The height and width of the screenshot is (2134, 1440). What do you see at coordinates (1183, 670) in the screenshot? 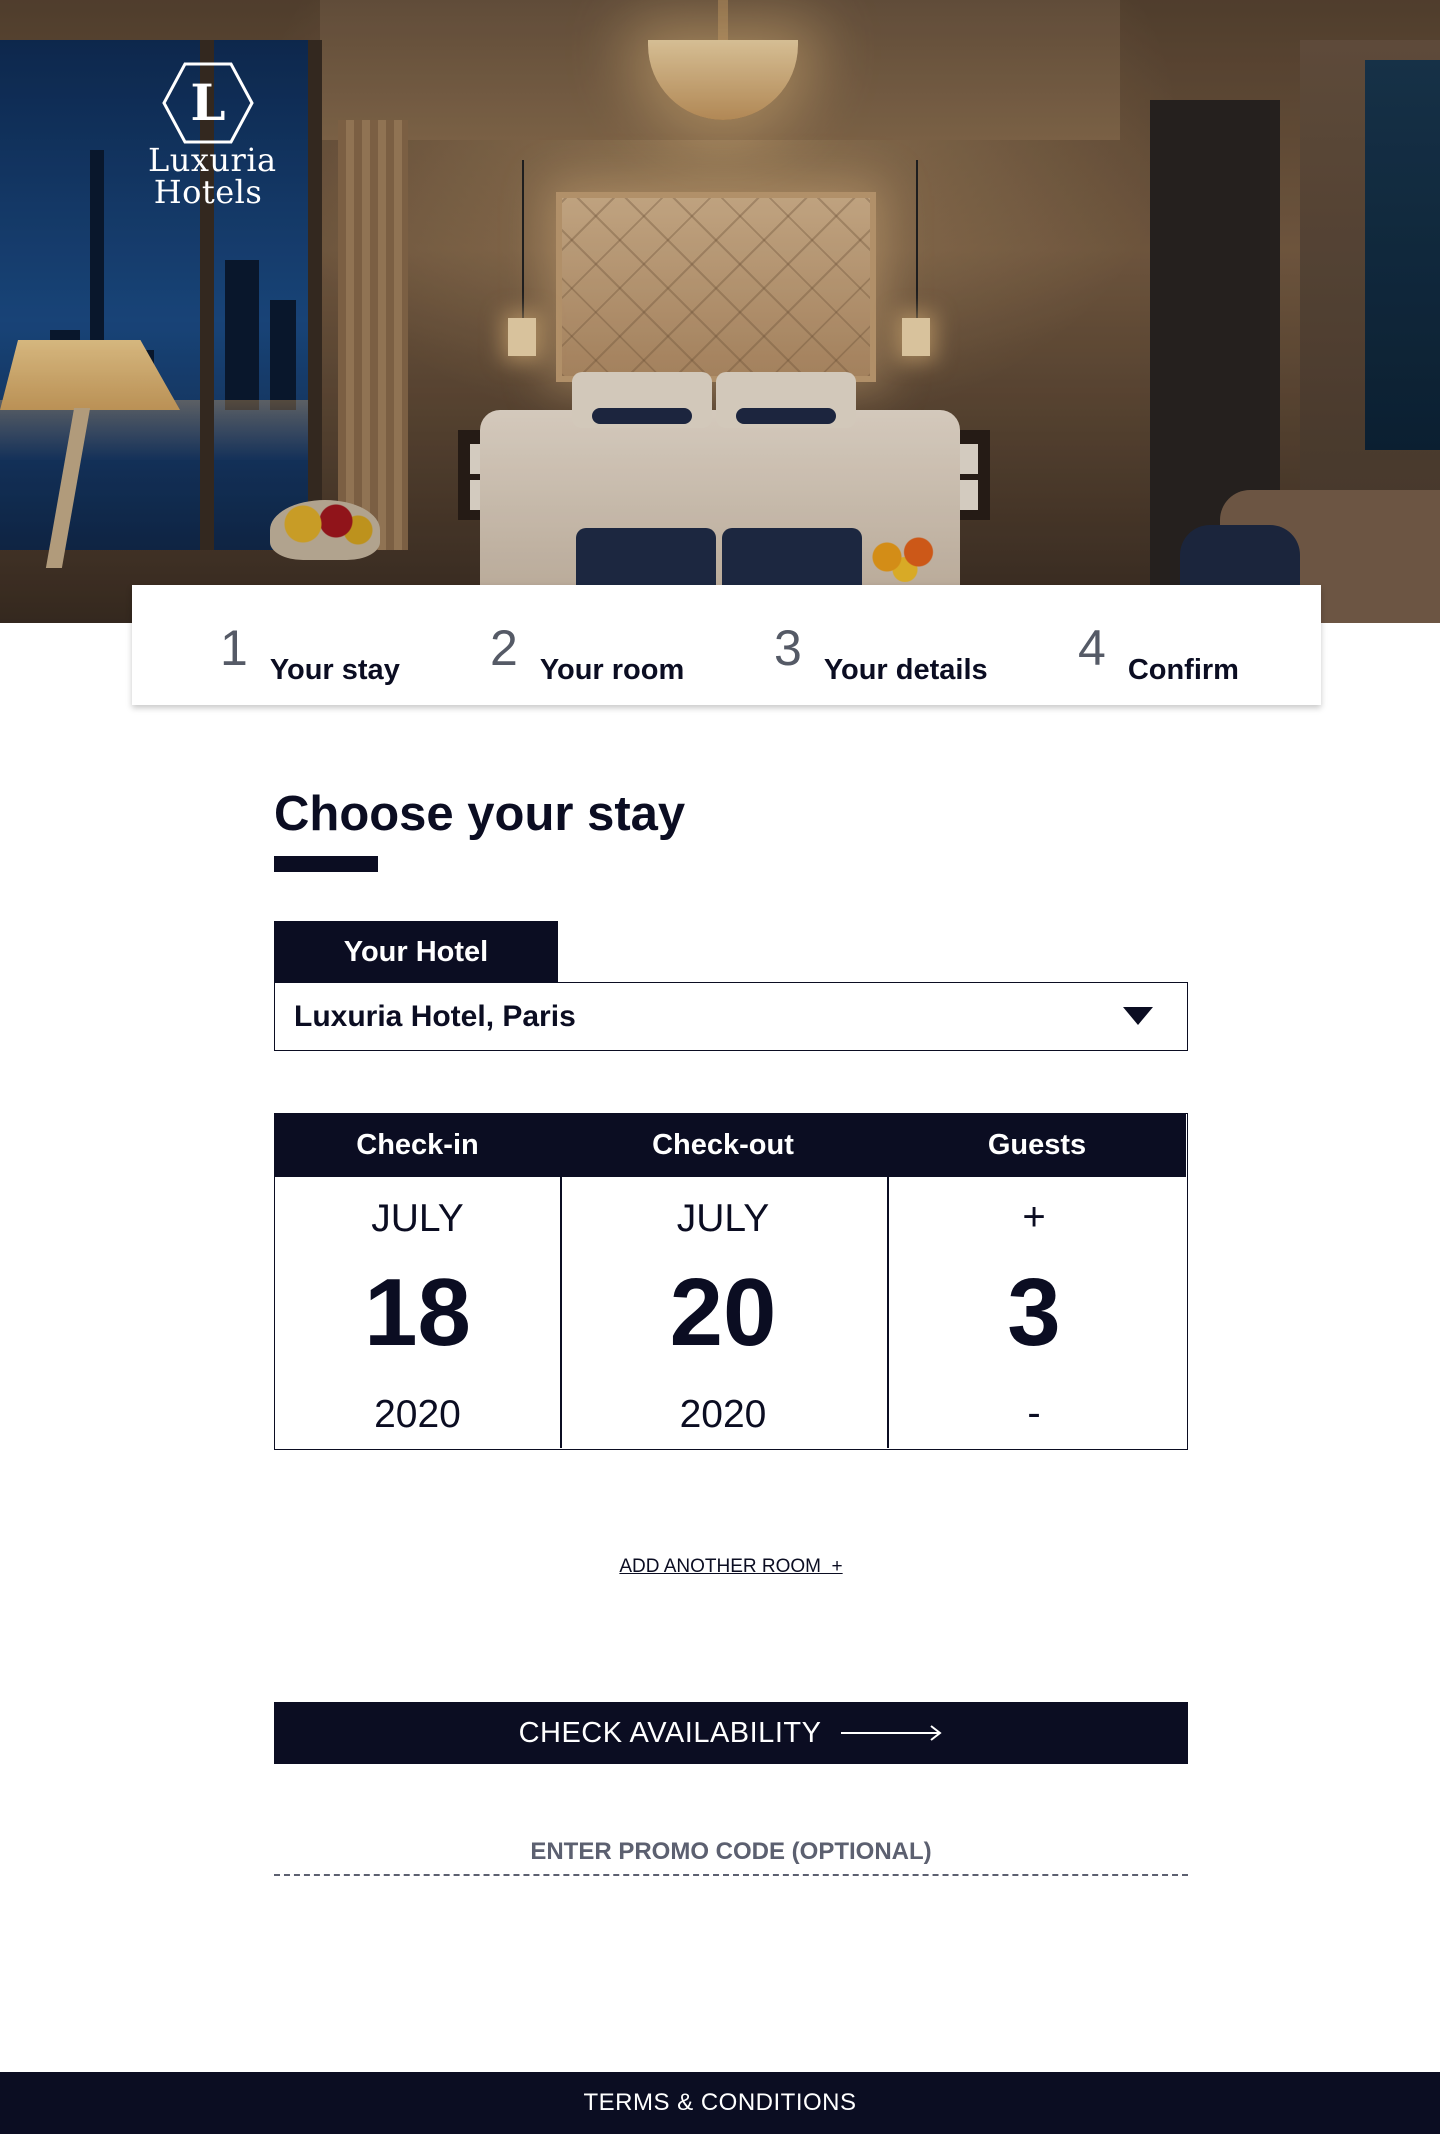
I see `step-label: Confirm` at bounding box center [1183, 670].